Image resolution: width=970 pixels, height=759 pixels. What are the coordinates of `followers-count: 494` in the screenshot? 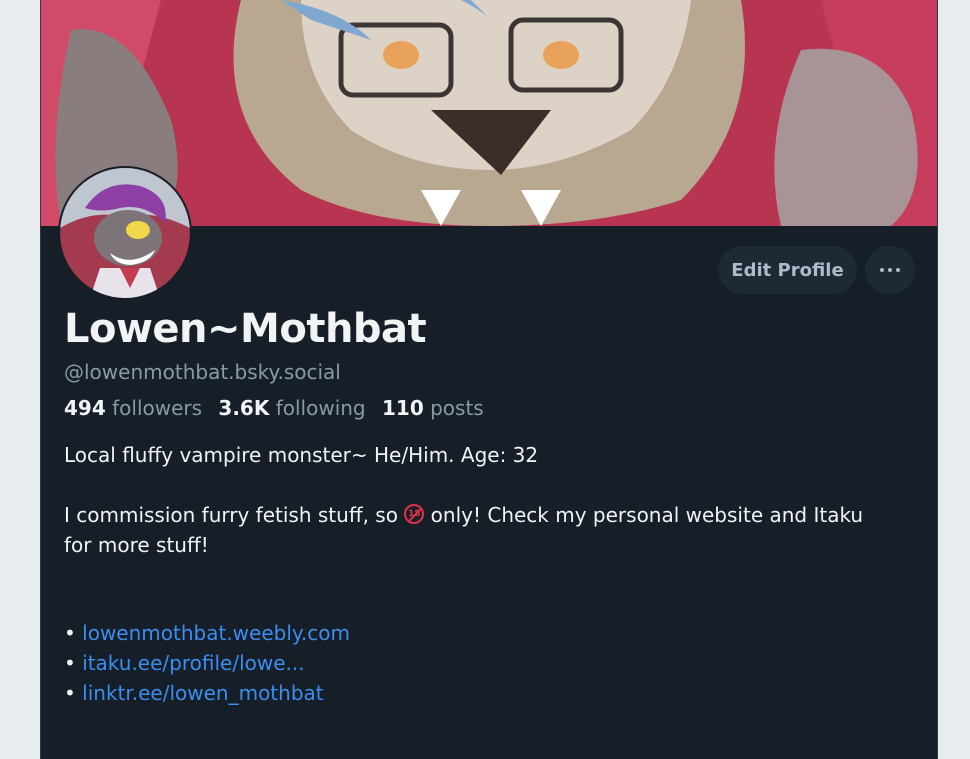 It's located at (85, 408).